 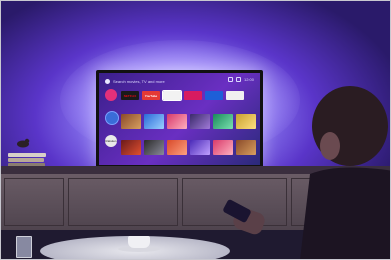 I want to click on tv-top-icons: 12:00, so click(x=240, y=79).